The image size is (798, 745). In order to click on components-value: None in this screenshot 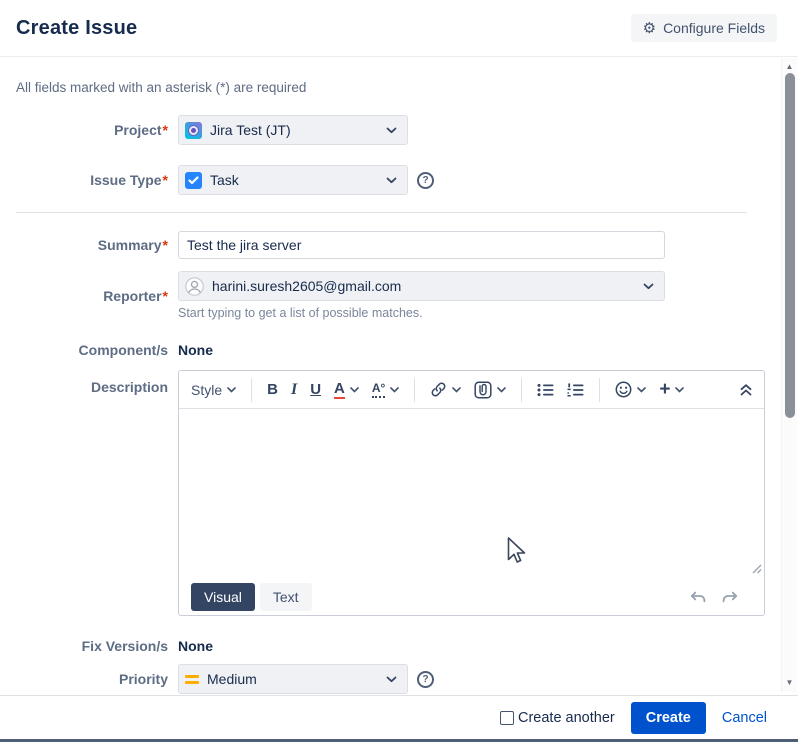, I will do `click(195, 350)`.